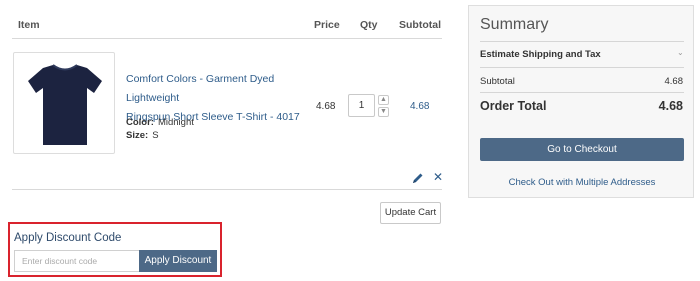 The height and width of the screenshot is (281, 700). What do you see at coordinates (383, 100) in the screenshot?
I see `qty-increase-icon: ▲` at bounding box center [383, 100].